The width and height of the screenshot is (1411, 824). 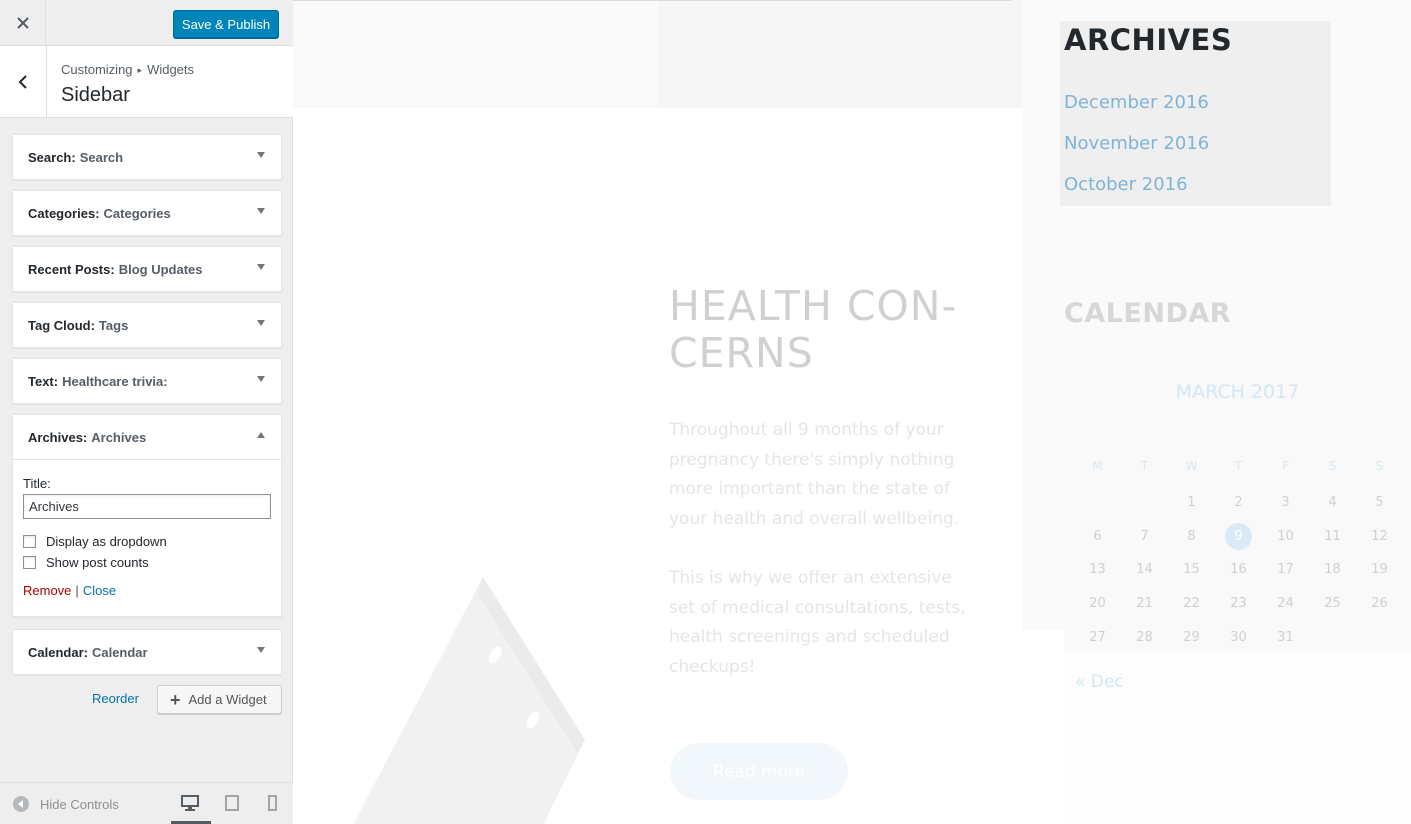 I want to click on calendar-day: 23, so click(x=1238, y=604).